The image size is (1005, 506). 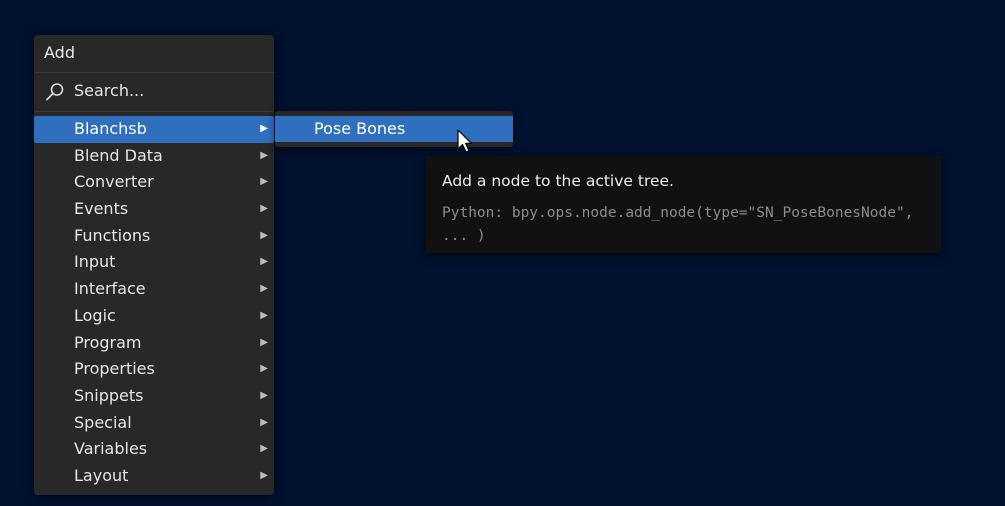 What do you see at coordinates (154, 476) in the screenshot?
I see `menu-item-layout: Layout ▶` at bounding box center [154, 476].